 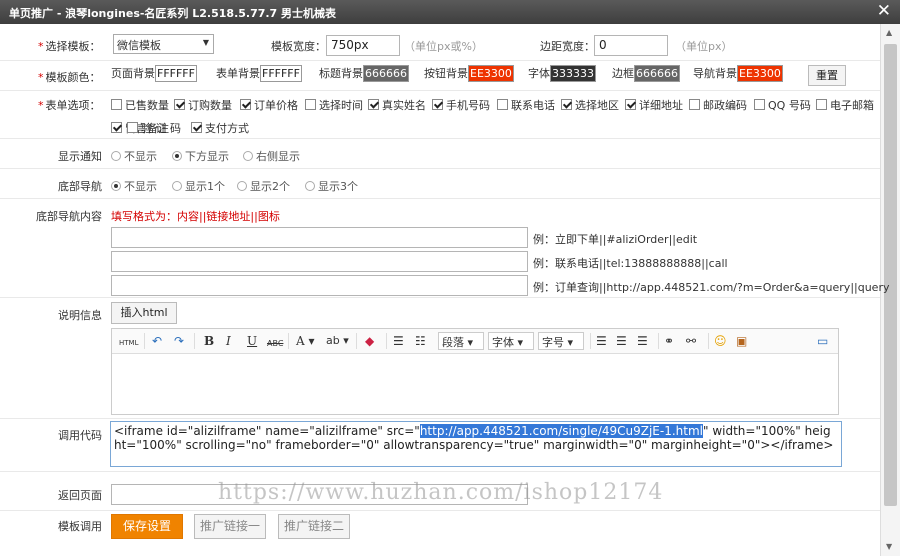 What do you see at coordinates (691, 341) in the screenshot?
I see `unlink-icon: ⚯` at bounding box center [691, 341].